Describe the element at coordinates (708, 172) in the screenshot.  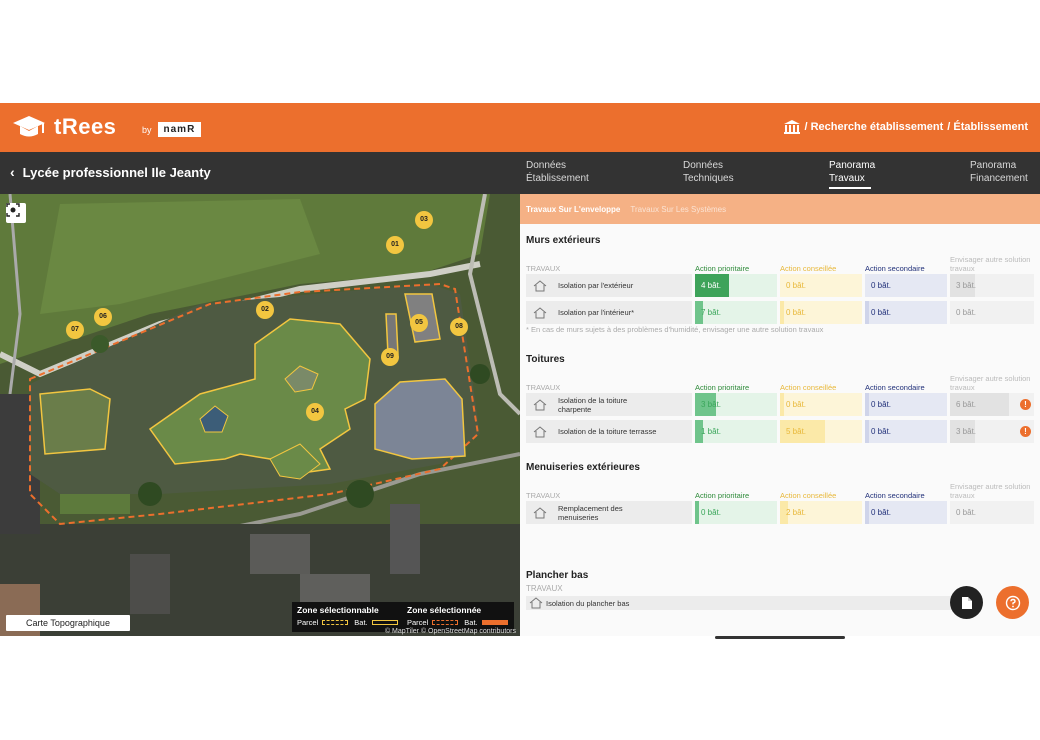
I see `tab-donnees-techniques: Données Techniques` at that location.